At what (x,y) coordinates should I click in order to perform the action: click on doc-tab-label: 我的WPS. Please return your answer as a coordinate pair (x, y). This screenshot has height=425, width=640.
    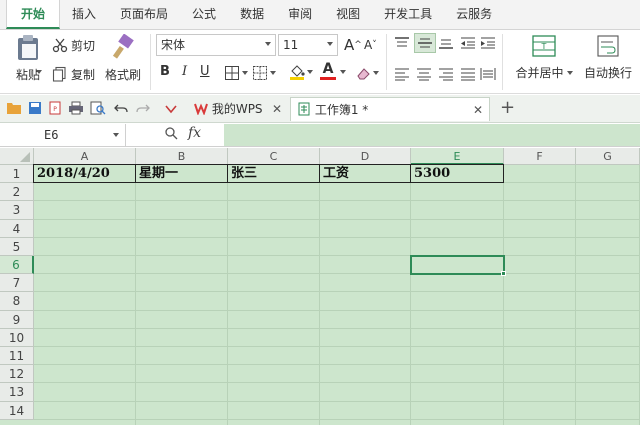
    Looking at the image, I should click on (237, 109).